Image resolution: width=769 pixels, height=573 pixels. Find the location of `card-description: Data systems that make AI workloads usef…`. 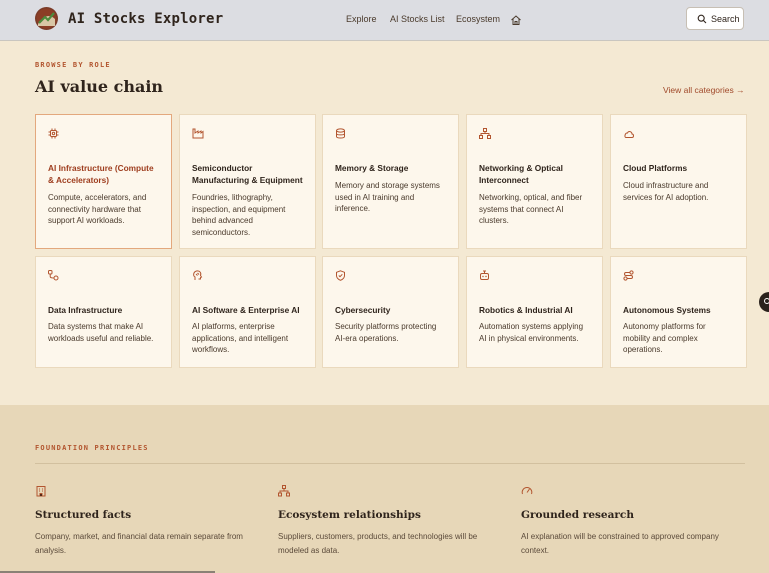

card-description: Data systems that make AI workloads usef… is located at coordinates (101, 332).